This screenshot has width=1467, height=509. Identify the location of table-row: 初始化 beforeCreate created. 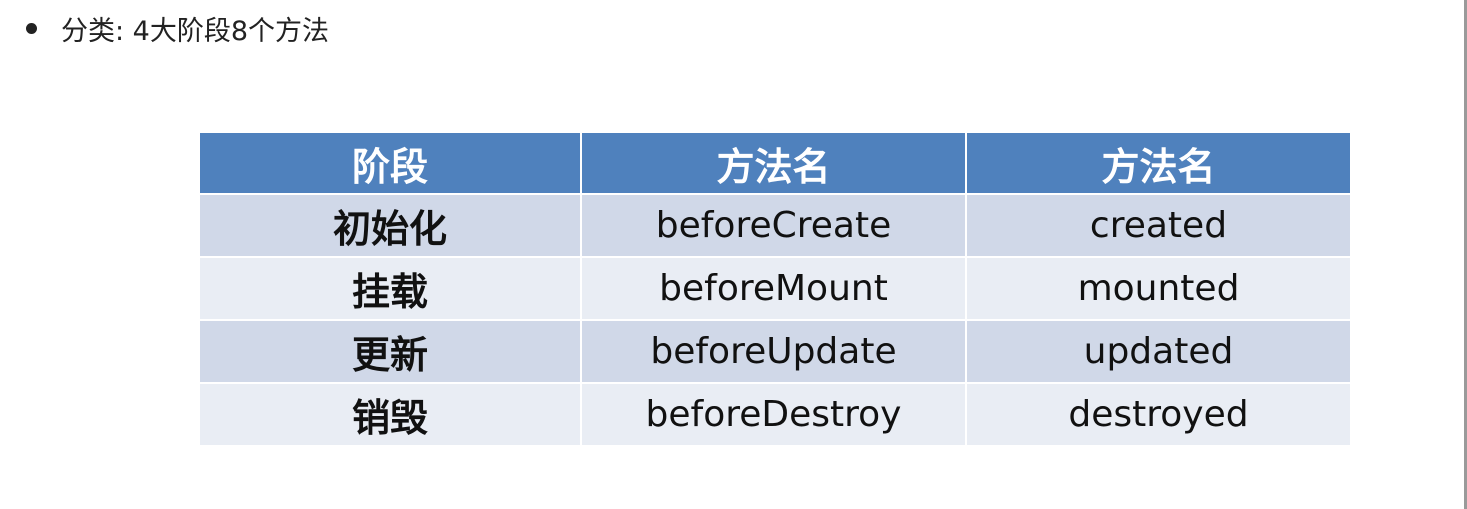
(775, 225).